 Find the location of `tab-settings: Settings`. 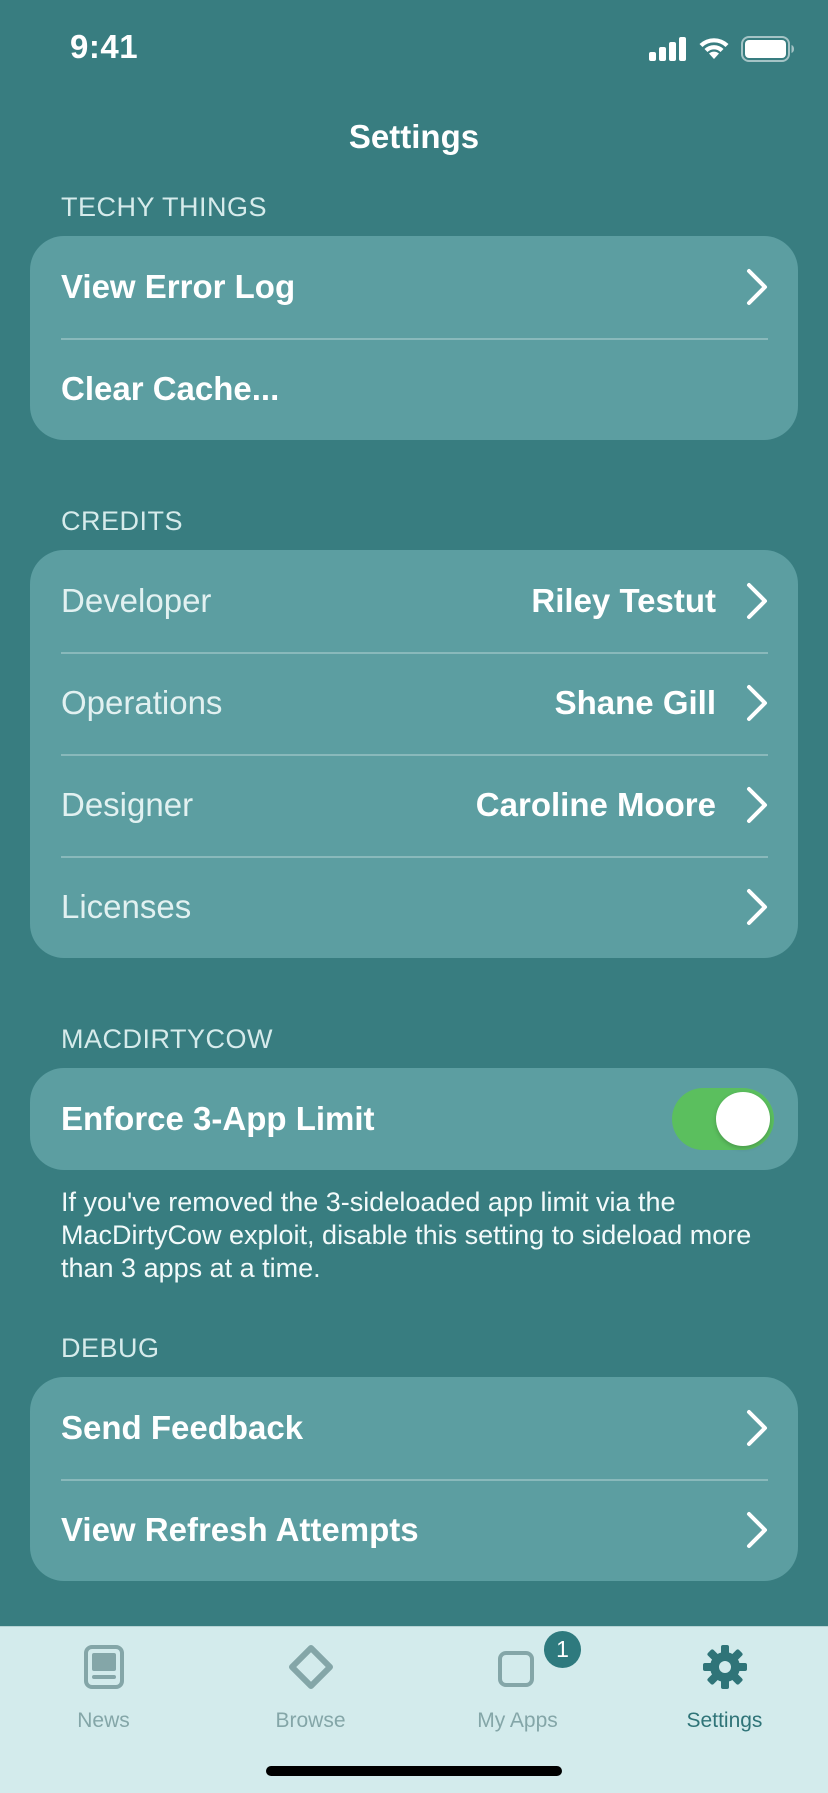

tab-settings: Settings is located at coordinates (724, 1687).